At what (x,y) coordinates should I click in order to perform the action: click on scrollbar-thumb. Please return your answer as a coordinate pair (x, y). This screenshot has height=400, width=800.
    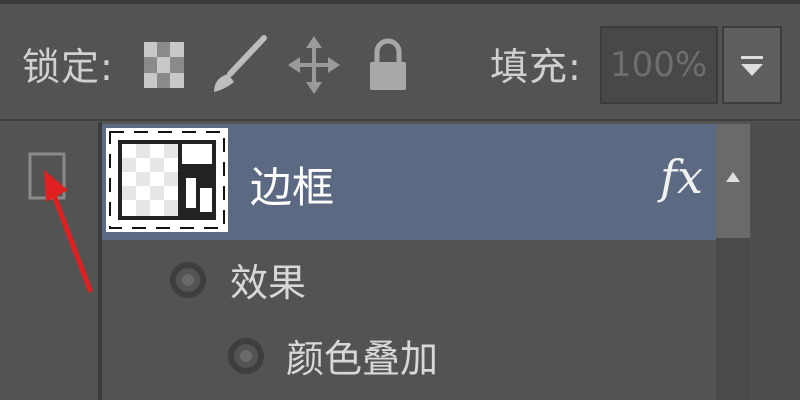
    Looking at the image, I should click on (733, 181).